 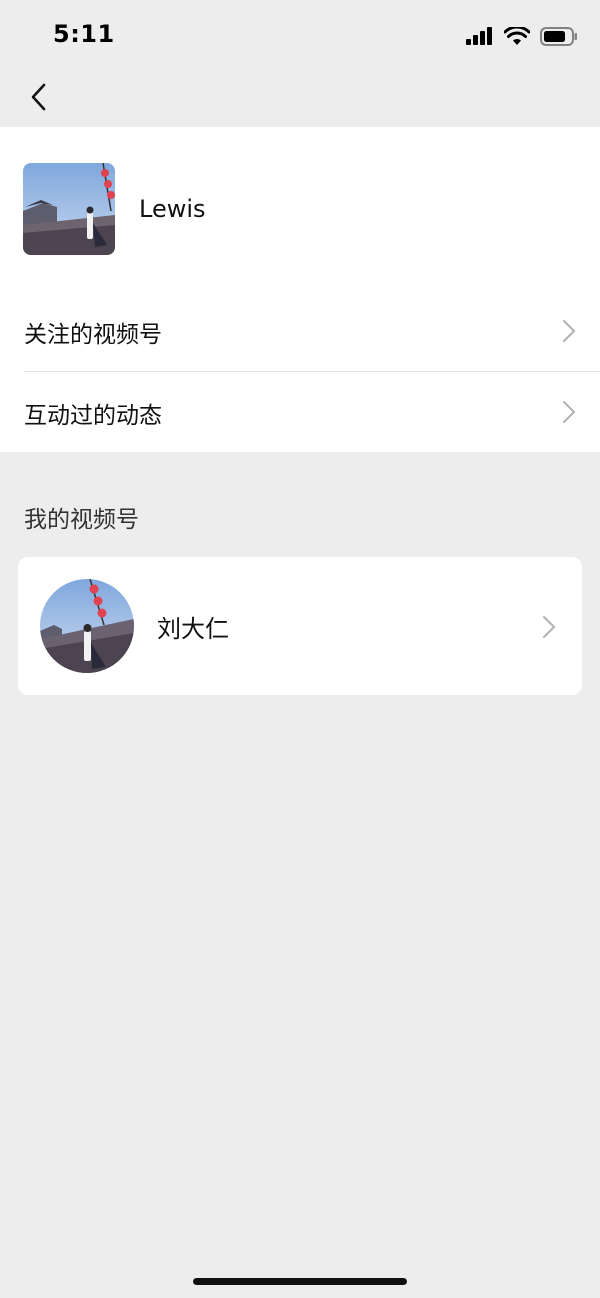 What do you see at coordinates (300, 331) in the screenshot?
I see `menu-item-followed-channels: 关注的视频号` at bounding box center [300, 331].